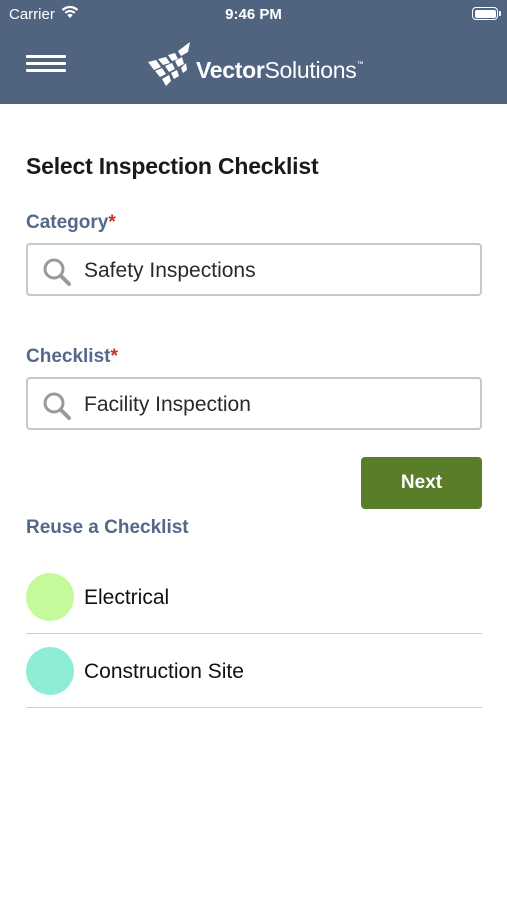 The width and height of the screenshot is (507, 900). Describe the element at coordinates (254, 597) in the screenshot. I see `reuse-item-electrical: Electrical` at that location.